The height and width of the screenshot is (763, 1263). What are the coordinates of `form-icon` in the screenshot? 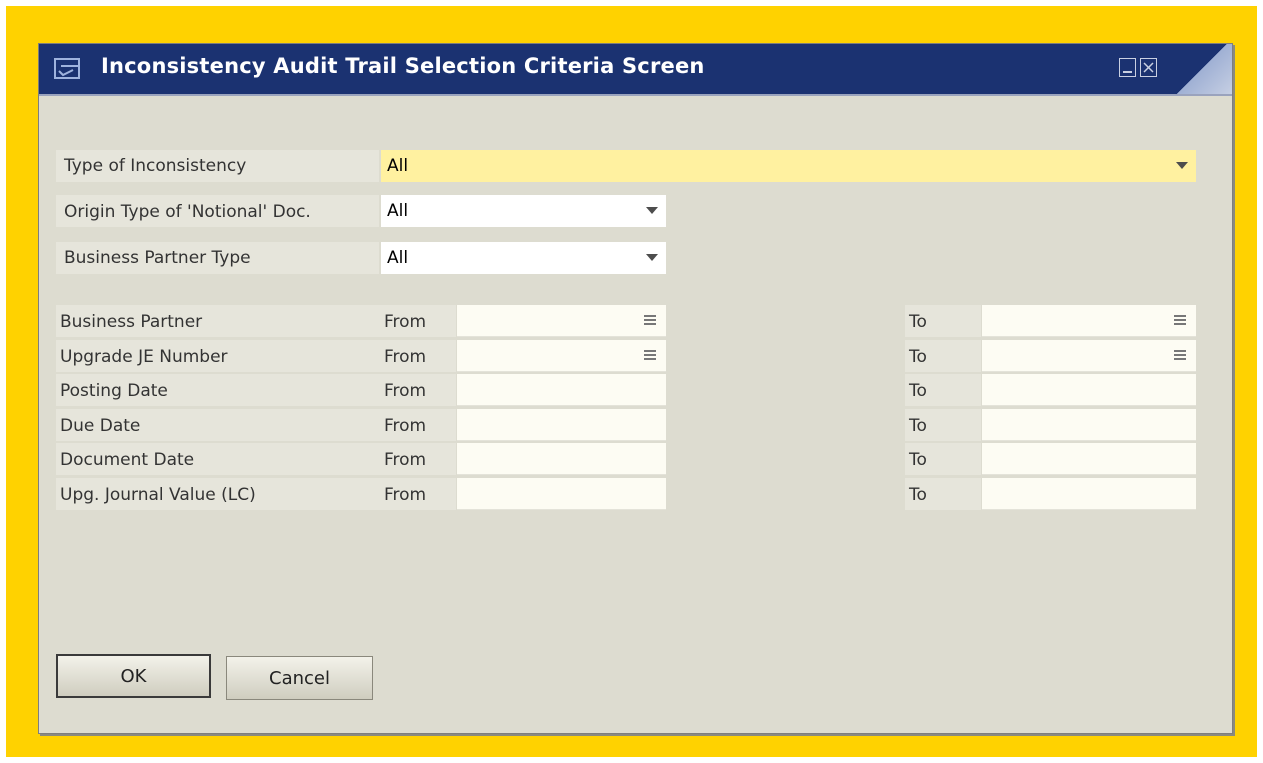 It's located at (67, 68).